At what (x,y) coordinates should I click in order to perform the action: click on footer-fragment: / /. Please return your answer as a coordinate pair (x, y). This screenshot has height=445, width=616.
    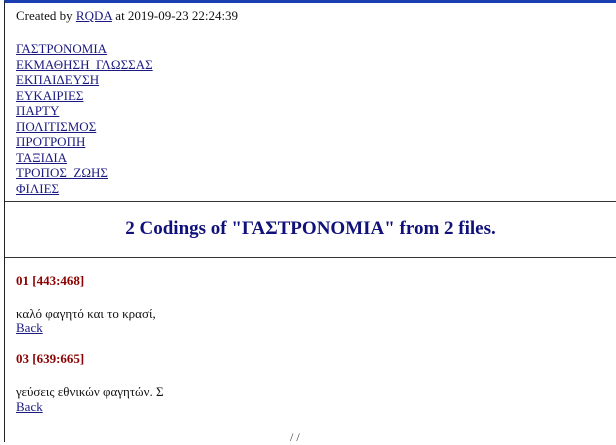
    Looking at the image, I should click on (295, 437).